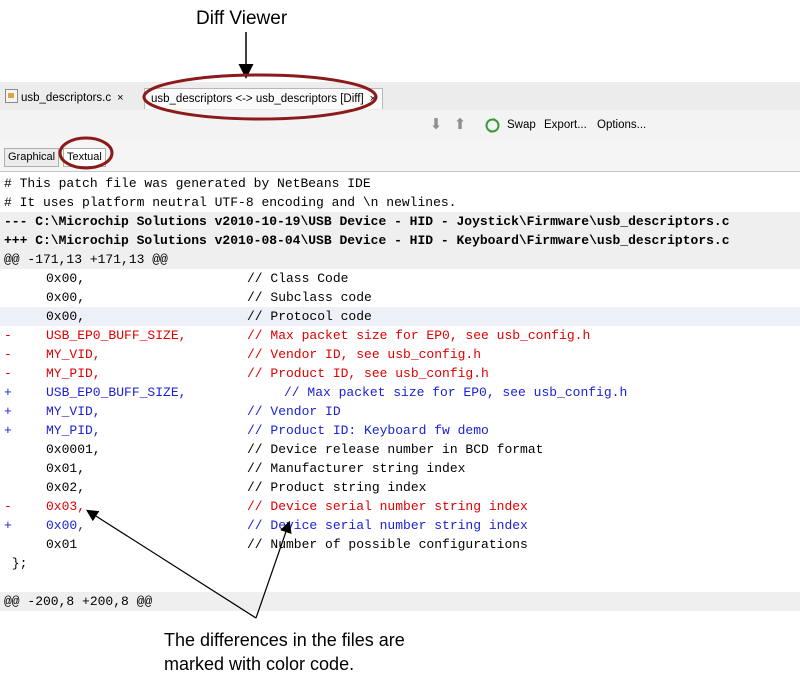  What do you see at coordinates (521, 125) in the screenshot?
I see `swap-button: Swap` at bounding box center [521, 125].